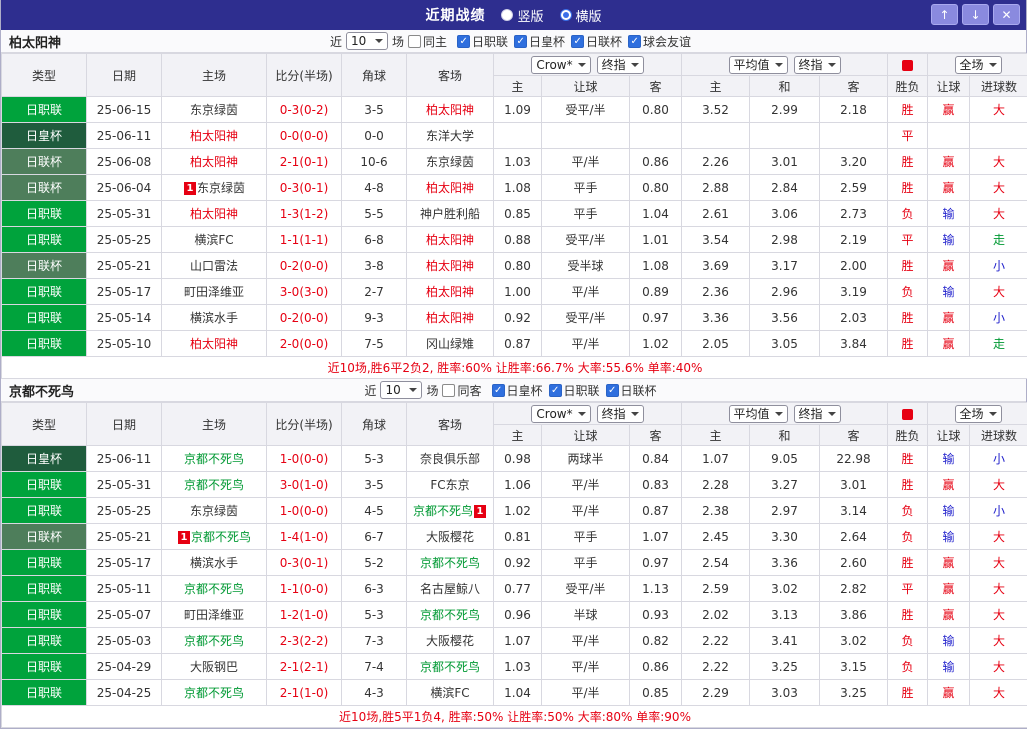 The image size is (1027, 733). Describe the element at coordinates (655, 265) in the screenshot. I see `ah-away-odds-cell: 1.08` at that location.